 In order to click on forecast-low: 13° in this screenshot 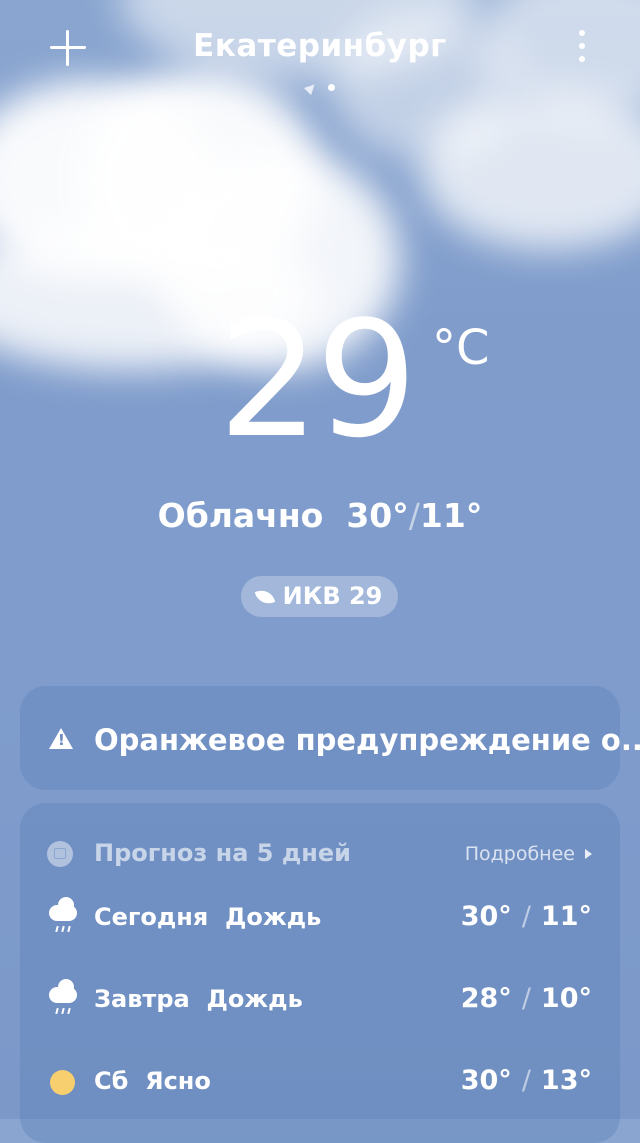, I will do `click(566, 1080)`.